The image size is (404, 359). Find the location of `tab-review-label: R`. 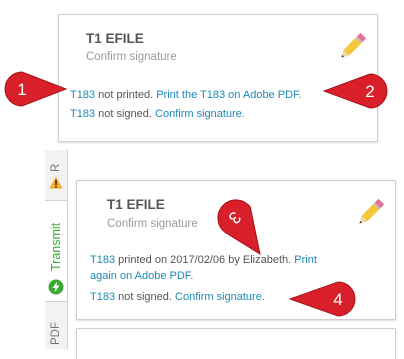

tab-review-label: R is located at coordinates (56, 167).